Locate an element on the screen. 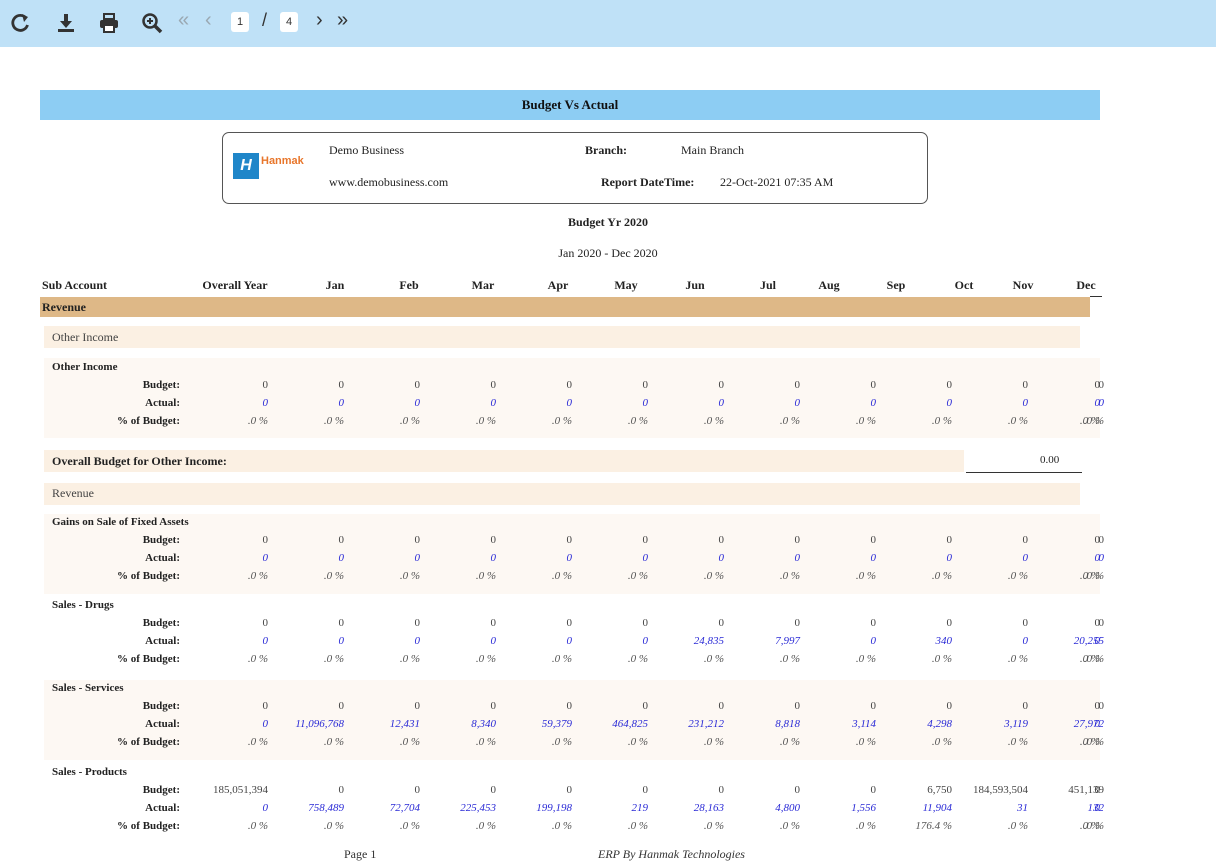 This screenshot has width=1216, height=865. cell-actual: 464,825 is located at coordinates (630, 724).